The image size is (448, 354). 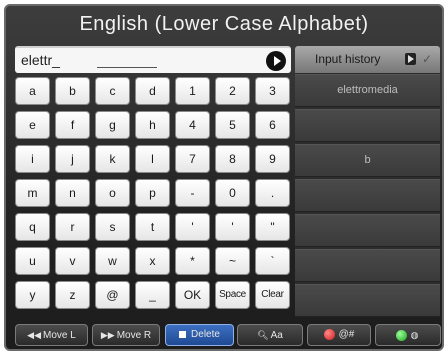 I want to click on key-char: l, so click(x=152, y=159).